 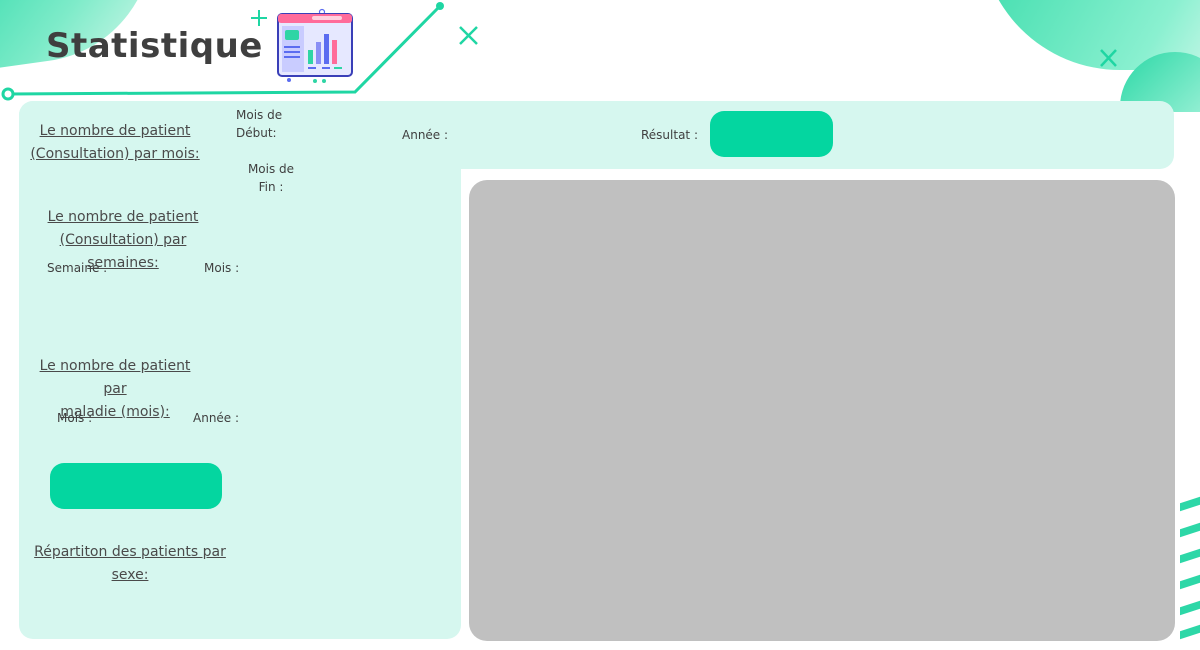 What do you see at coordinates (788, 46) in the screenshot?
I see `cross-decoration-icon` at bounding box center [788, 46].